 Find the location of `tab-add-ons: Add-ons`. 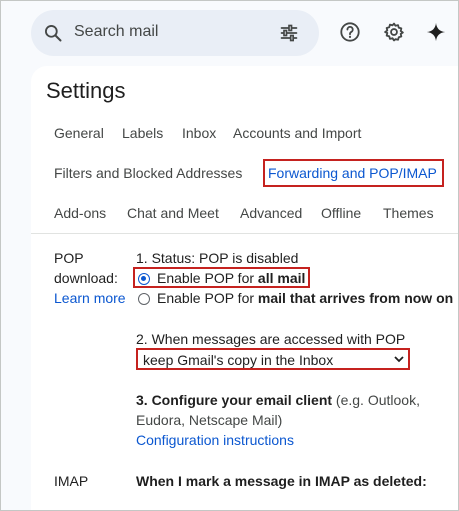

tab-add-ons: Add-ons is located at coordinates (80, 213).